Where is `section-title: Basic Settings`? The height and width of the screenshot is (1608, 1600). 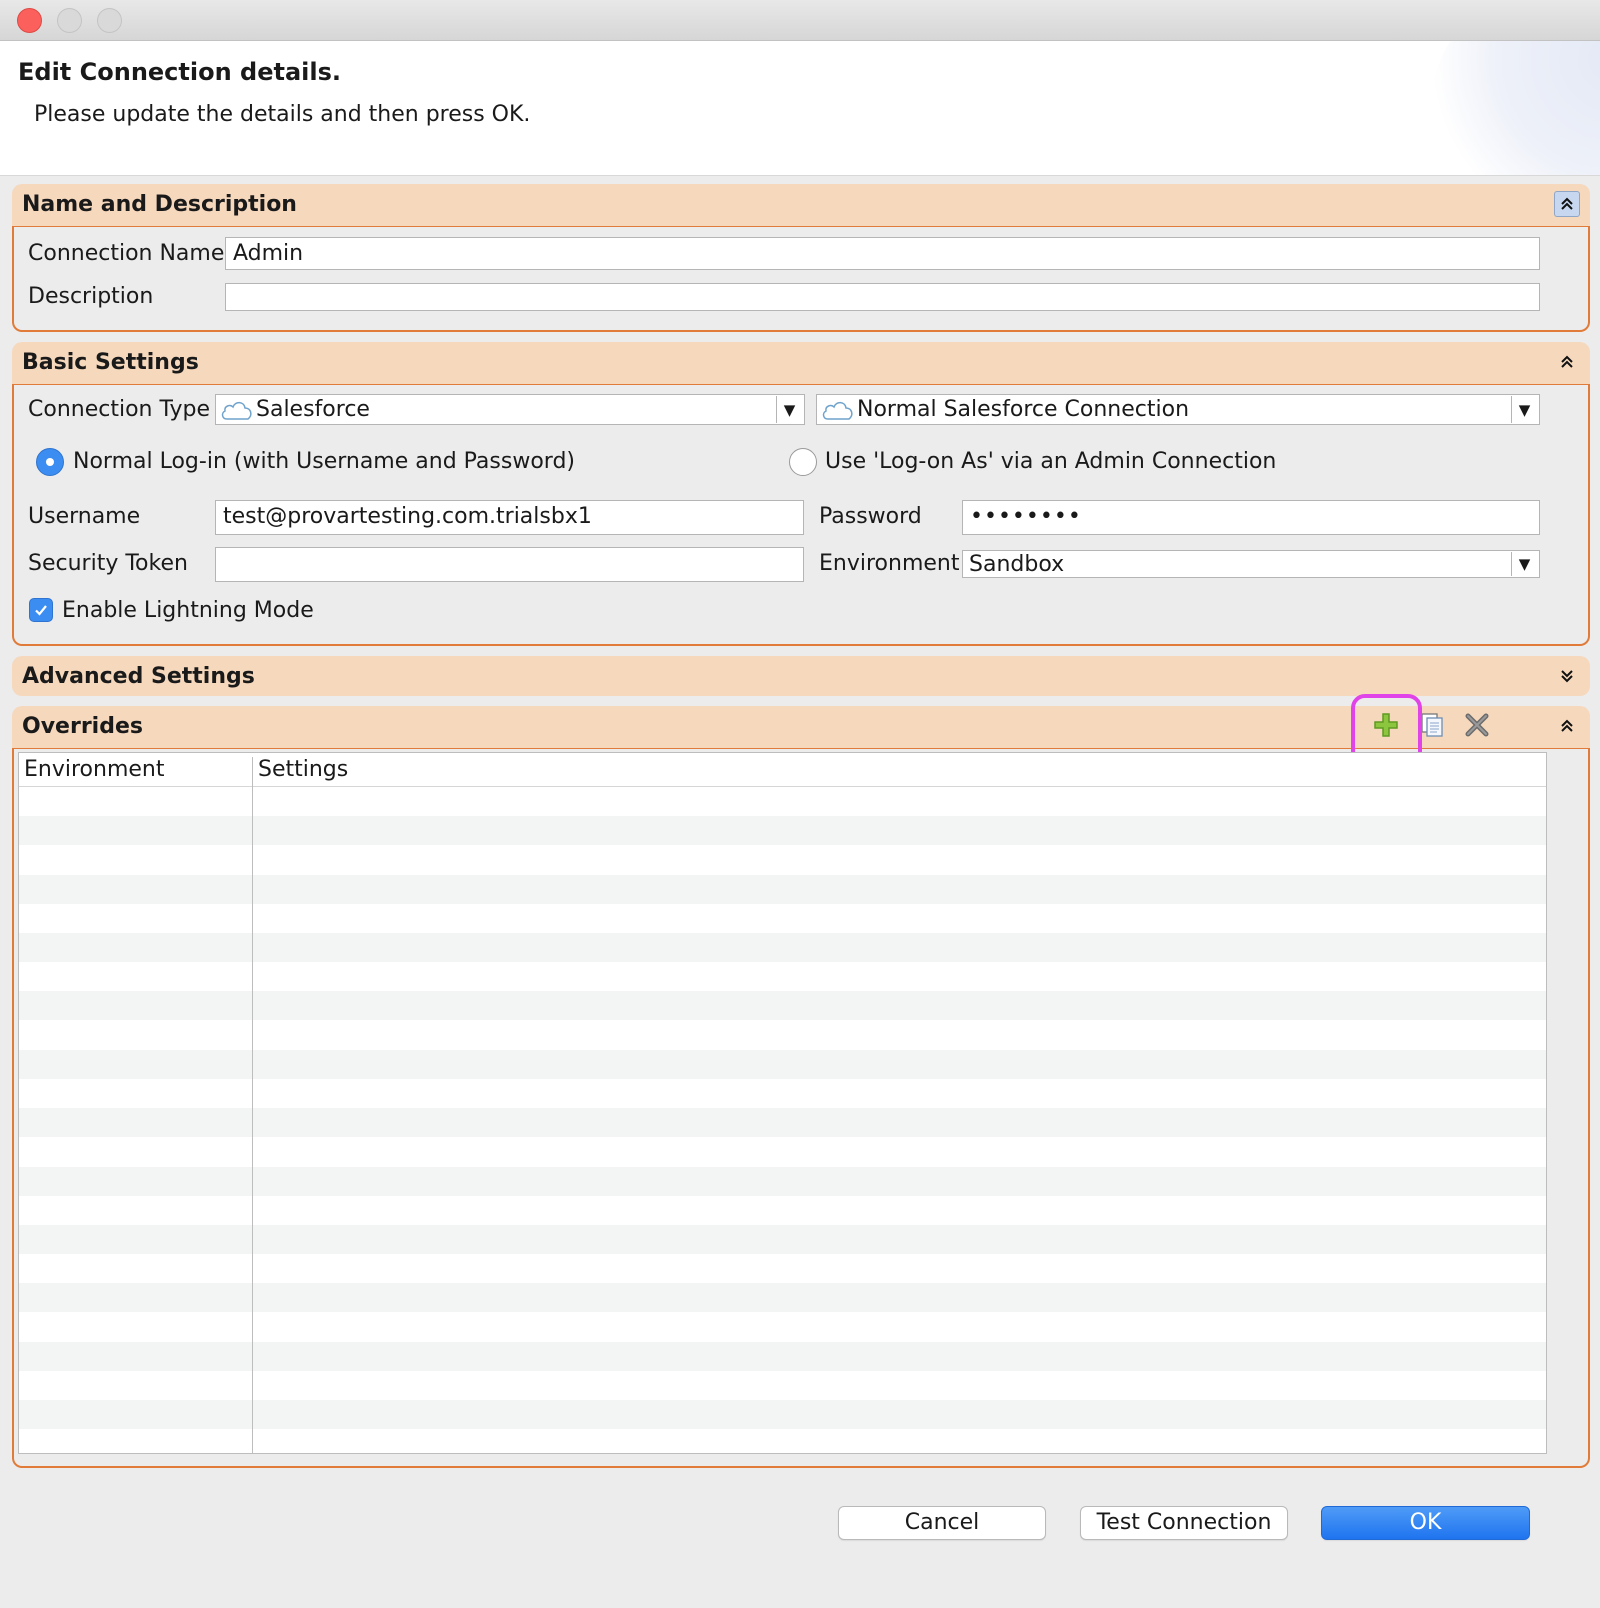 section-title: Basic Settings is located at coordinates (110, 362).